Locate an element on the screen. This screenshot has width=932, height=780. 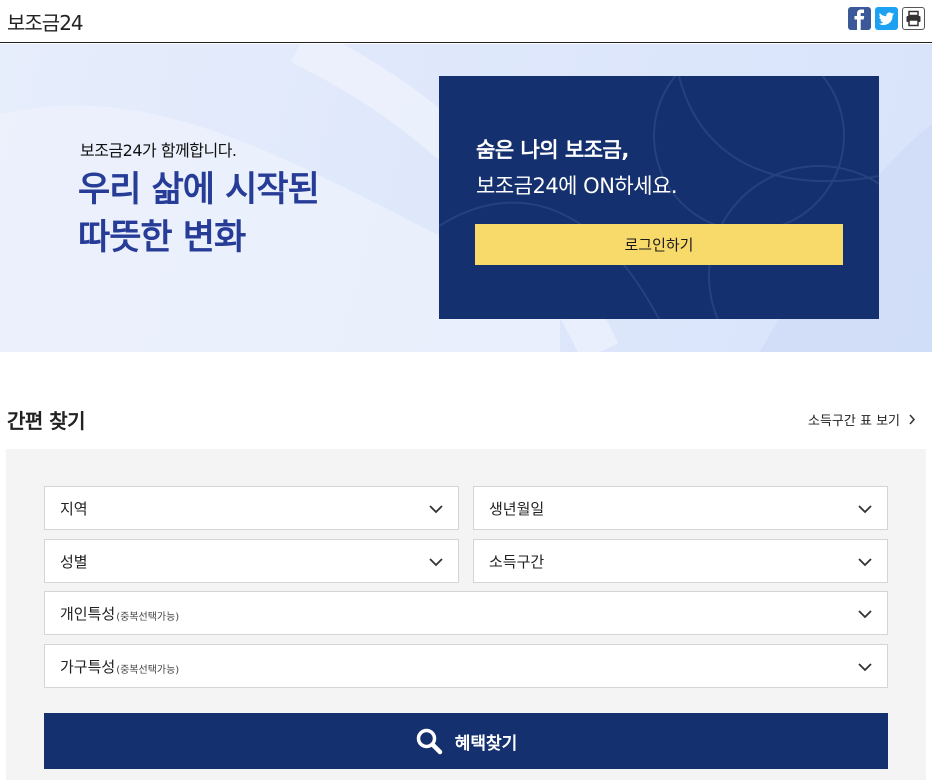
gender-select: 성별 is located at coordinates (251, 561).